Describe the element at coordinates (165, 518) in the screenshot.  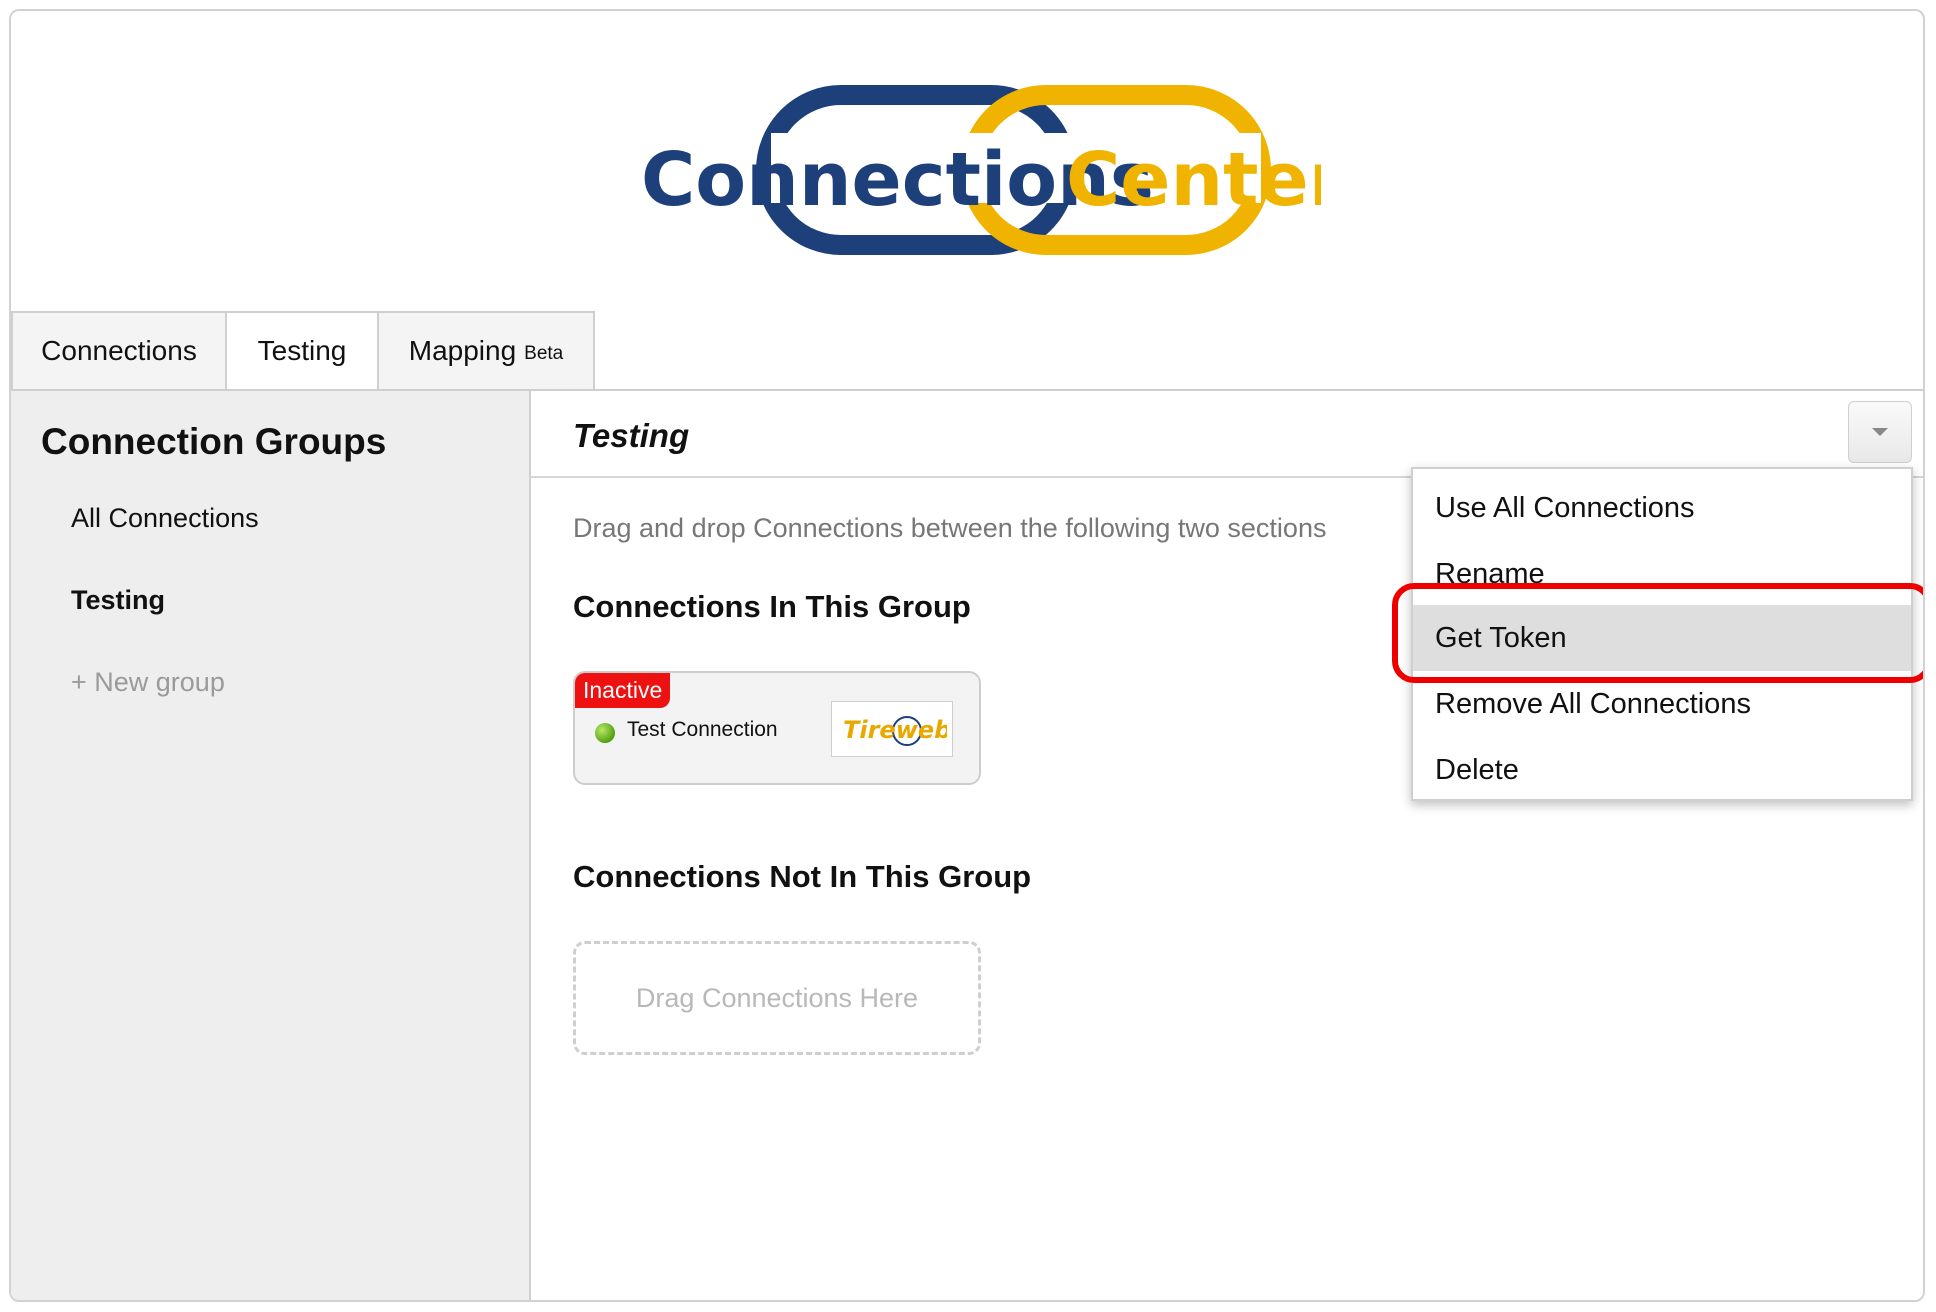
I see `sidebar-item-all-connections: All Connections` at that location.